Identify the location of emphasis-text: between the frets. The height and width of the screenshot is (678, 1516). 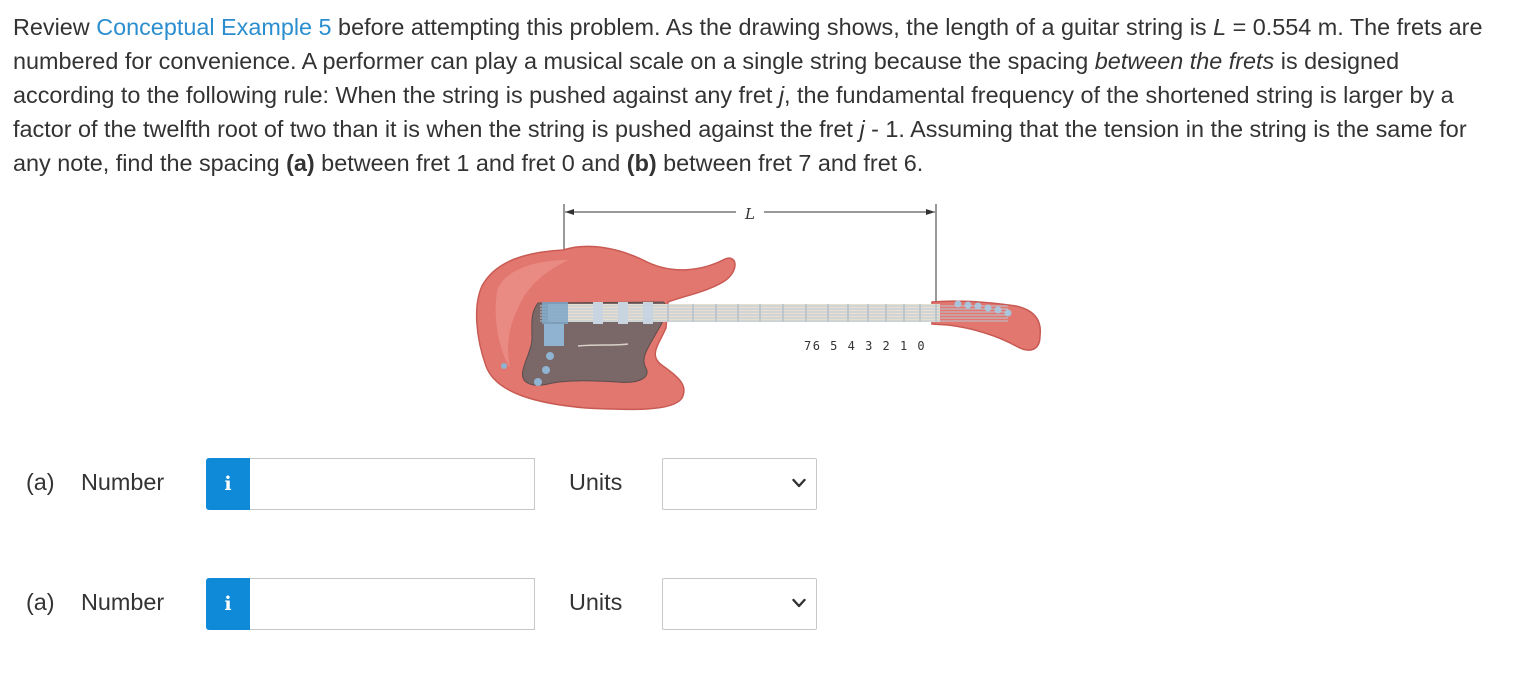
(1184, 61).